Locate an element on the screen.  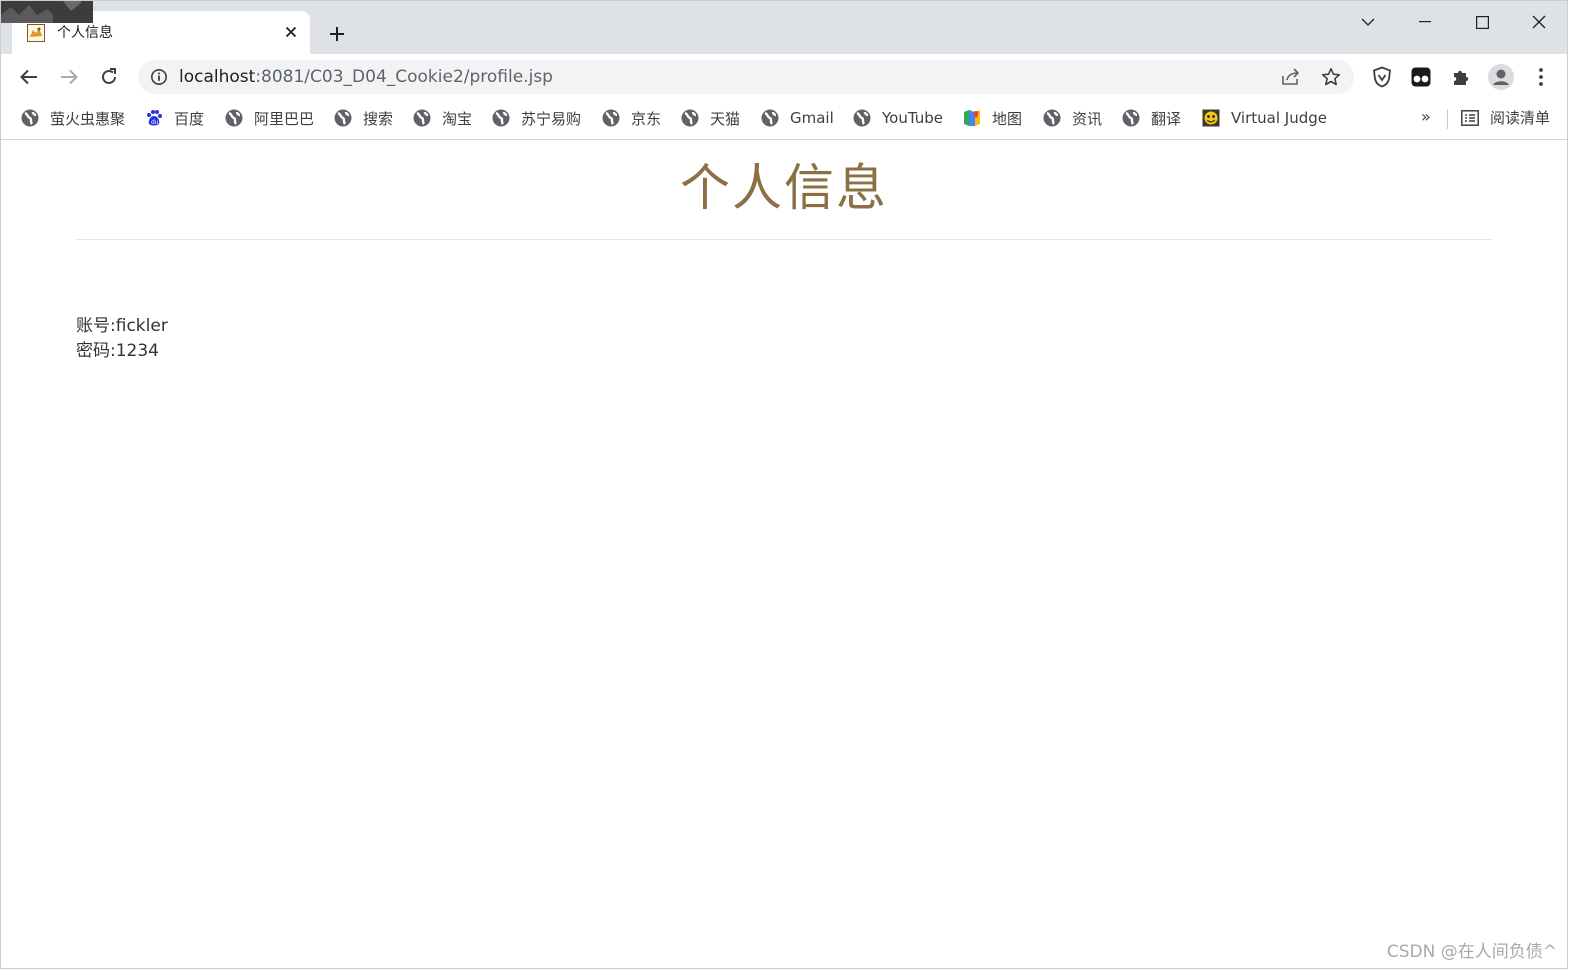
bookmark-label: Virtual Judge is located at coordinates (1279, 118).